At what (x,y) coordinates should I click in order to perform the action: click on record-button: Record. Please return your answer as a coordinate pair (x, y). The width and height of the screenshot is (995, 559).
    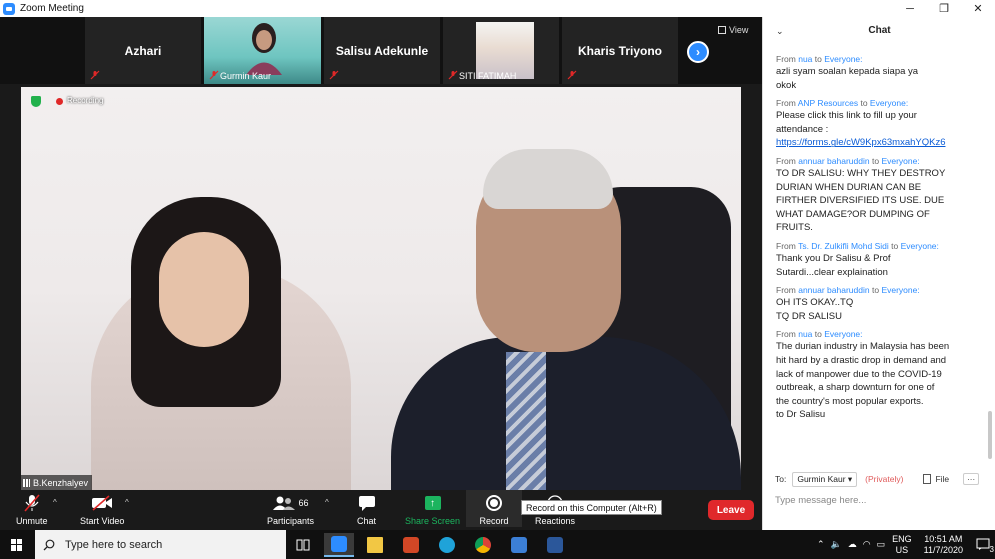
    Looking at the image, I should click on (494, 508).